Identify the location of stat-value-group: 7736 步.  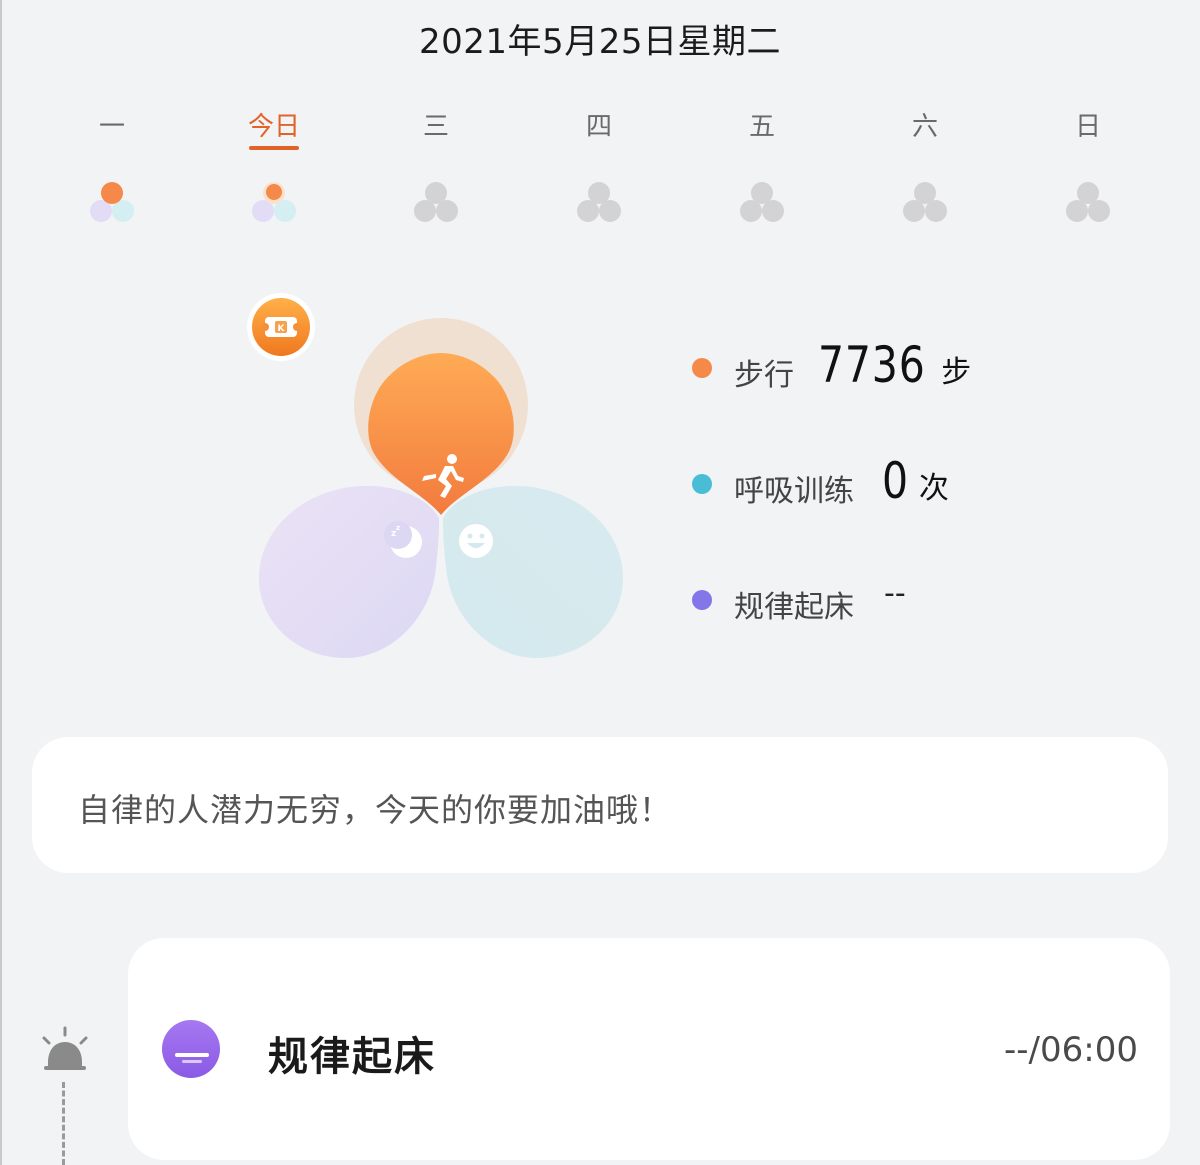
(894, 365).